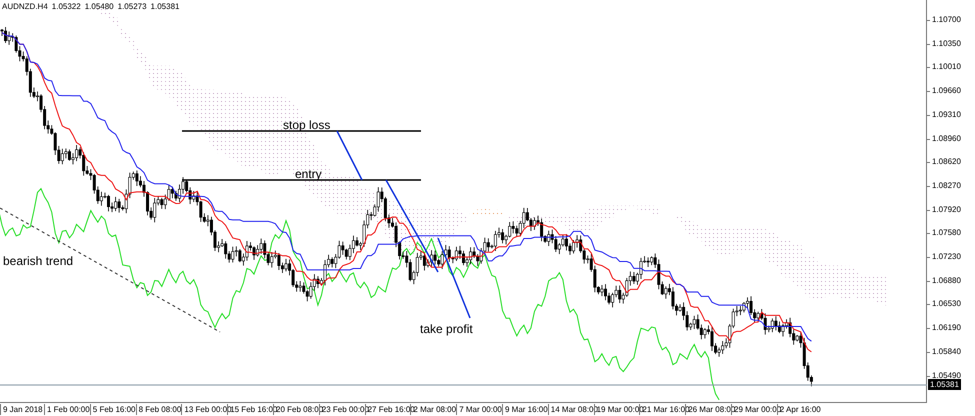  What do you see at coordinates (99, 6) in the screenshot?
I see `quote-value: 1.05480` at bounding box center [99, 6].